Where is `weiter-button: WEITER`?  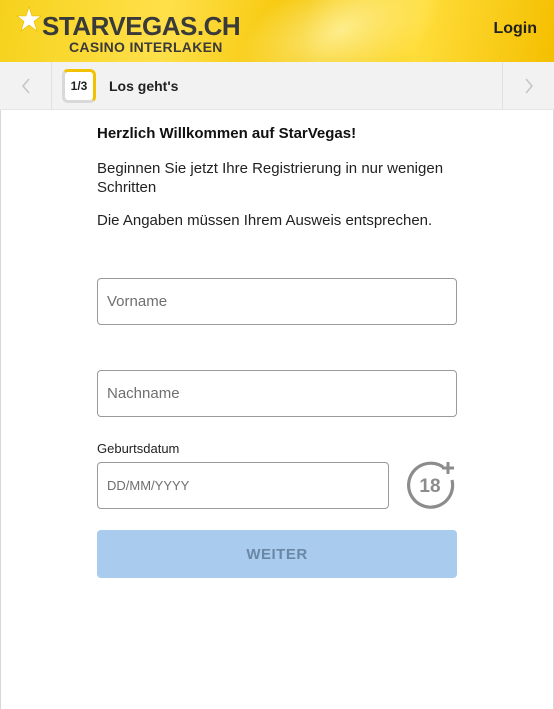 weiter-button: WEITER is located at coordinates (277, 554).